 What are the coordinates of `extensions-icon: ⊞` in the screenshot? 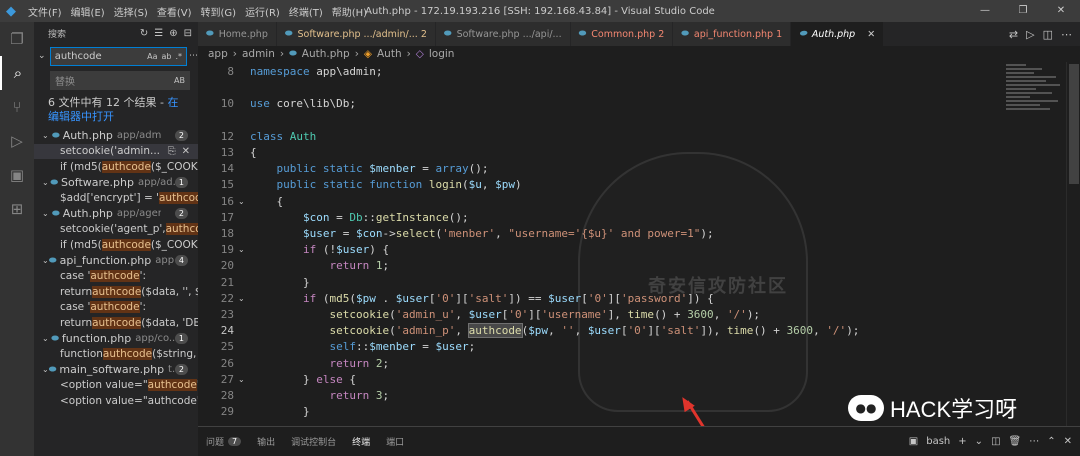 It's located at (17, 209).